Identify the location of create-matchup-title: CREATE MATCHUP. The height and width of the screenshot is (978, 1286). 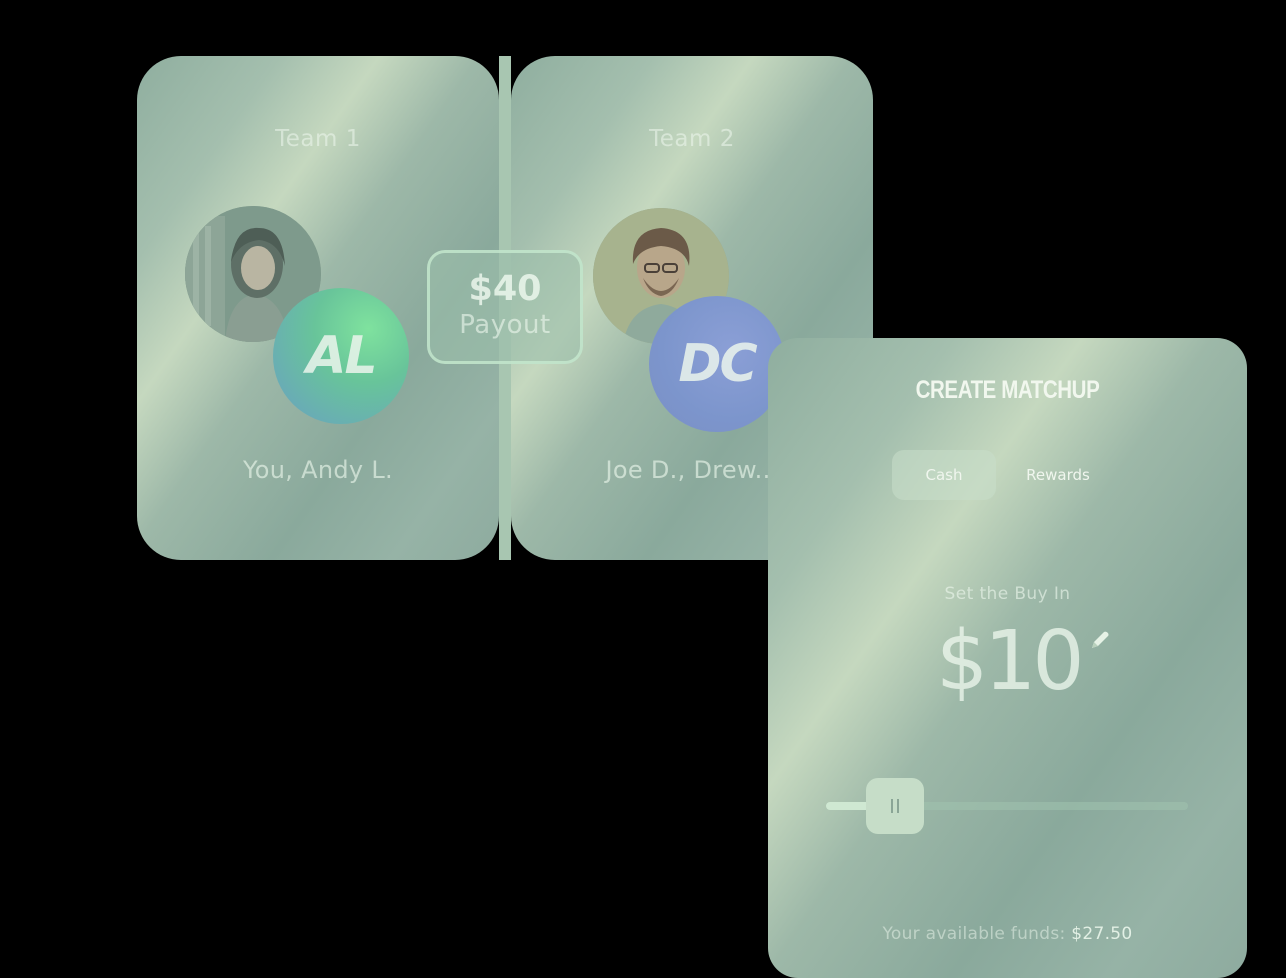
(1007, 390).